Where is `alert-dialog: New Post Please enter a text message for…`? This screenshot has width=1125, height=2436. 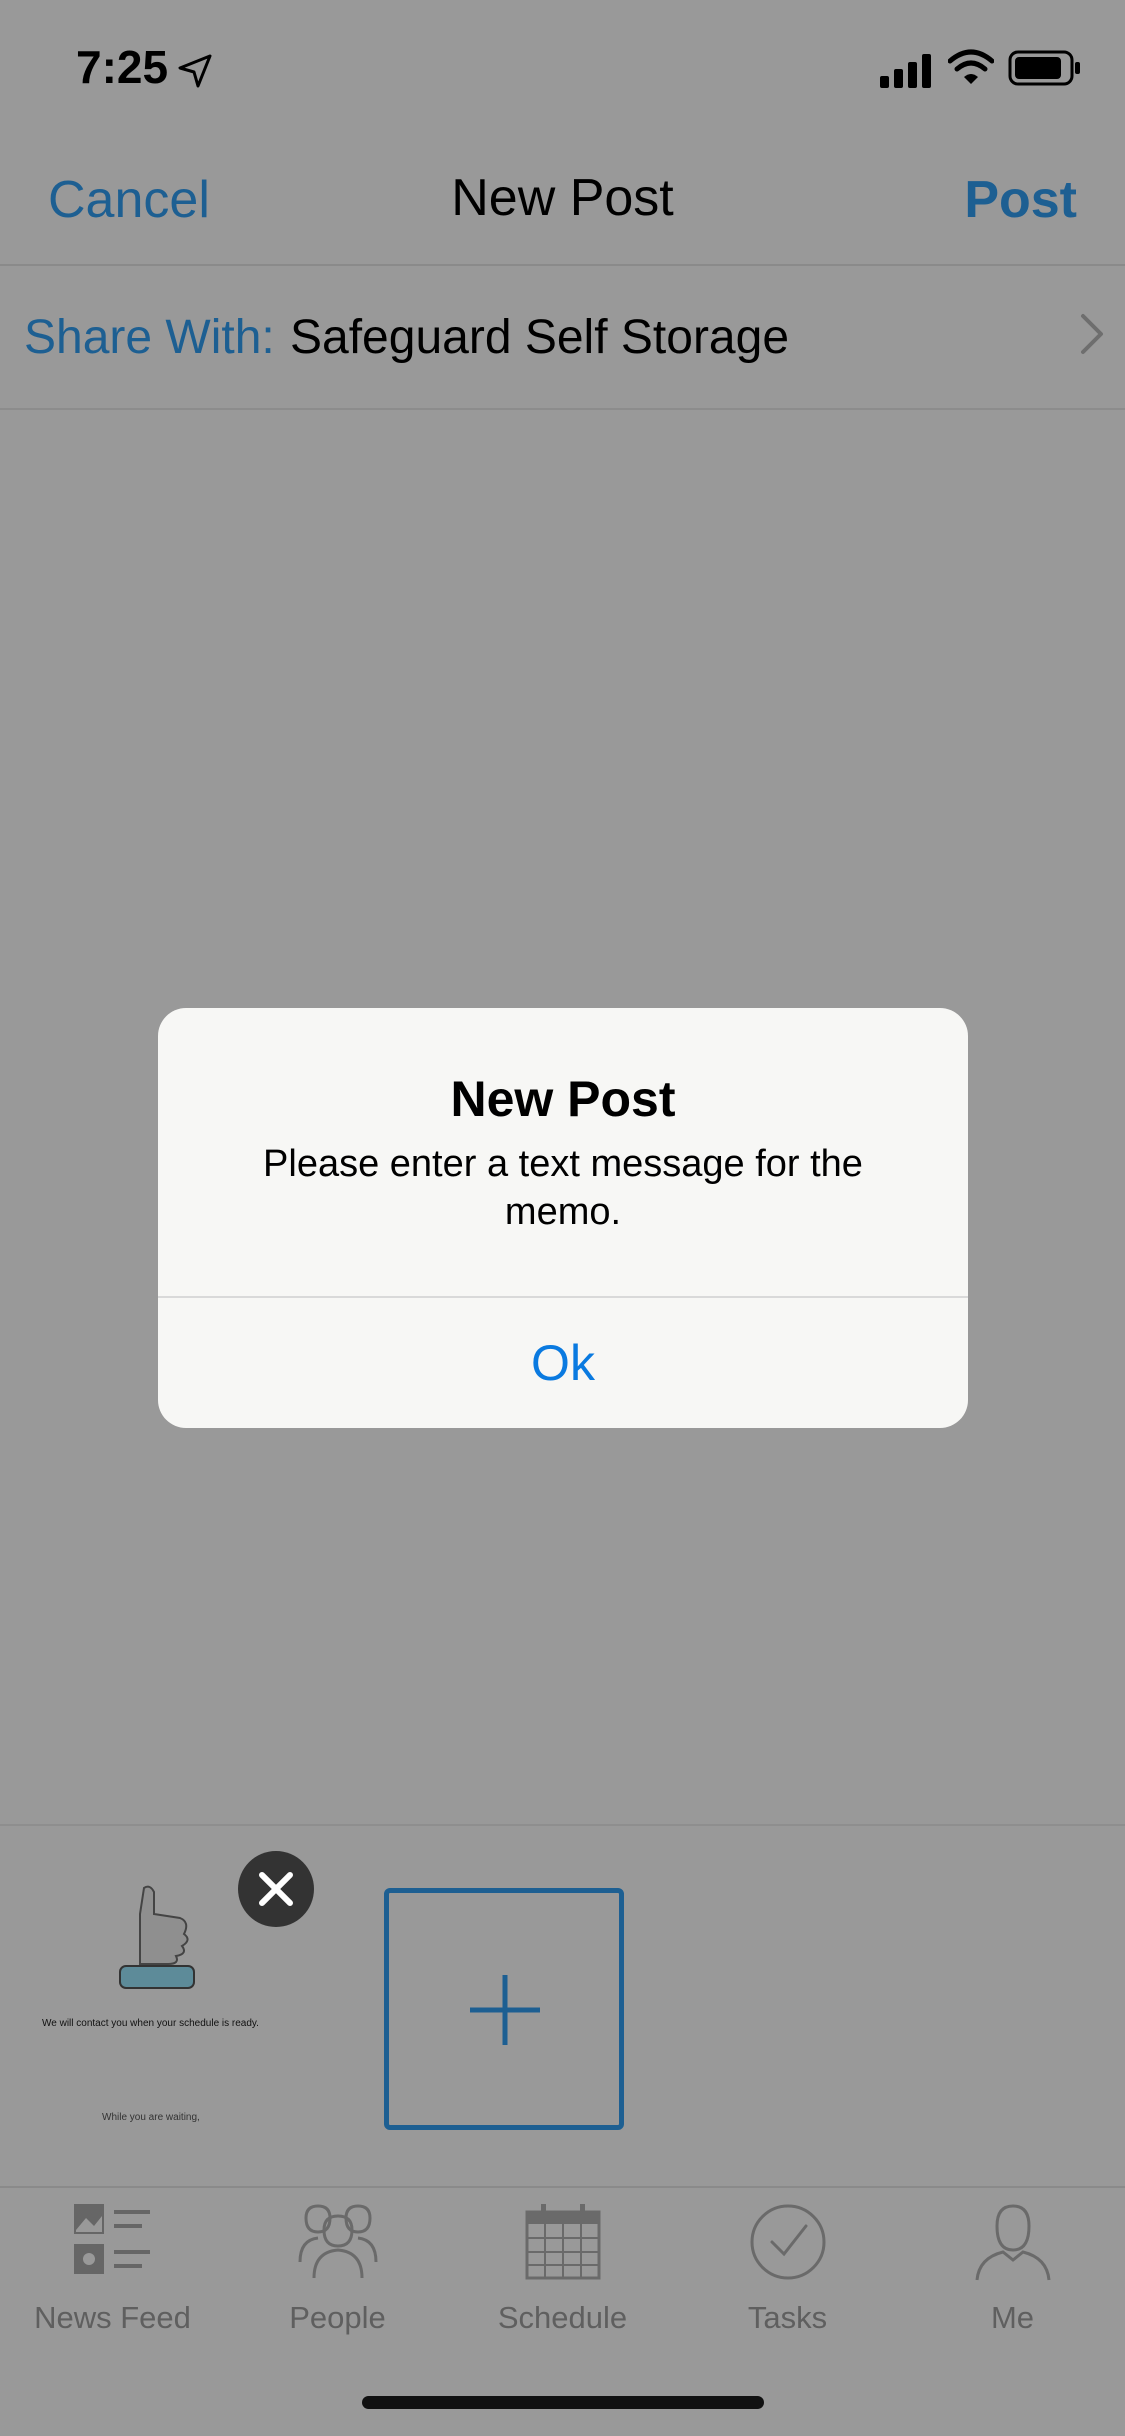 alert-dialog: New Post Please enter a text message for… is located at coordinates (563, 1218).